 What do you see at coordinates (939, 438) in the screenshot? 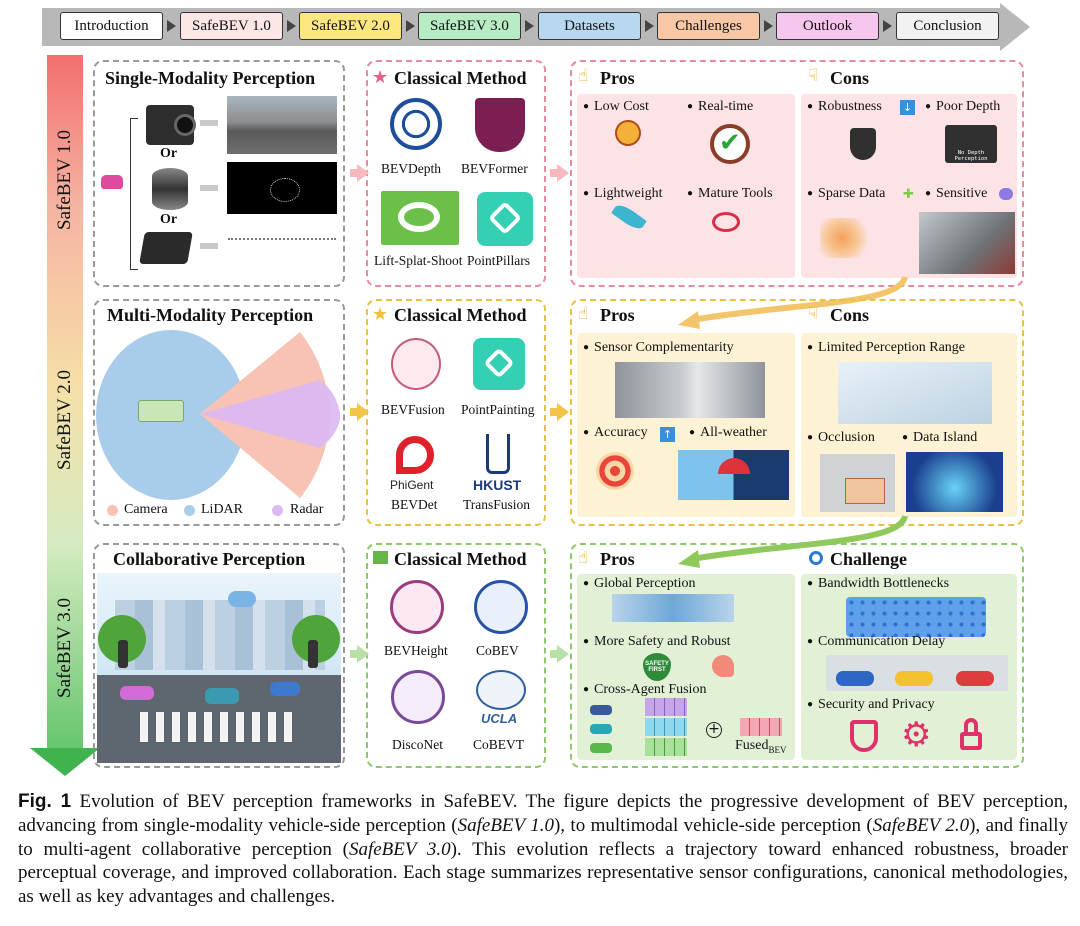
I see `con-item: Data Island` at bounding box center [939, 438].